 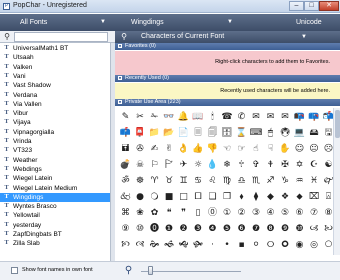 What do you see at coordinates (25, 160) in the screenshot?
I see `font-list-item-label: Weather` at bounding box center [25, 160].